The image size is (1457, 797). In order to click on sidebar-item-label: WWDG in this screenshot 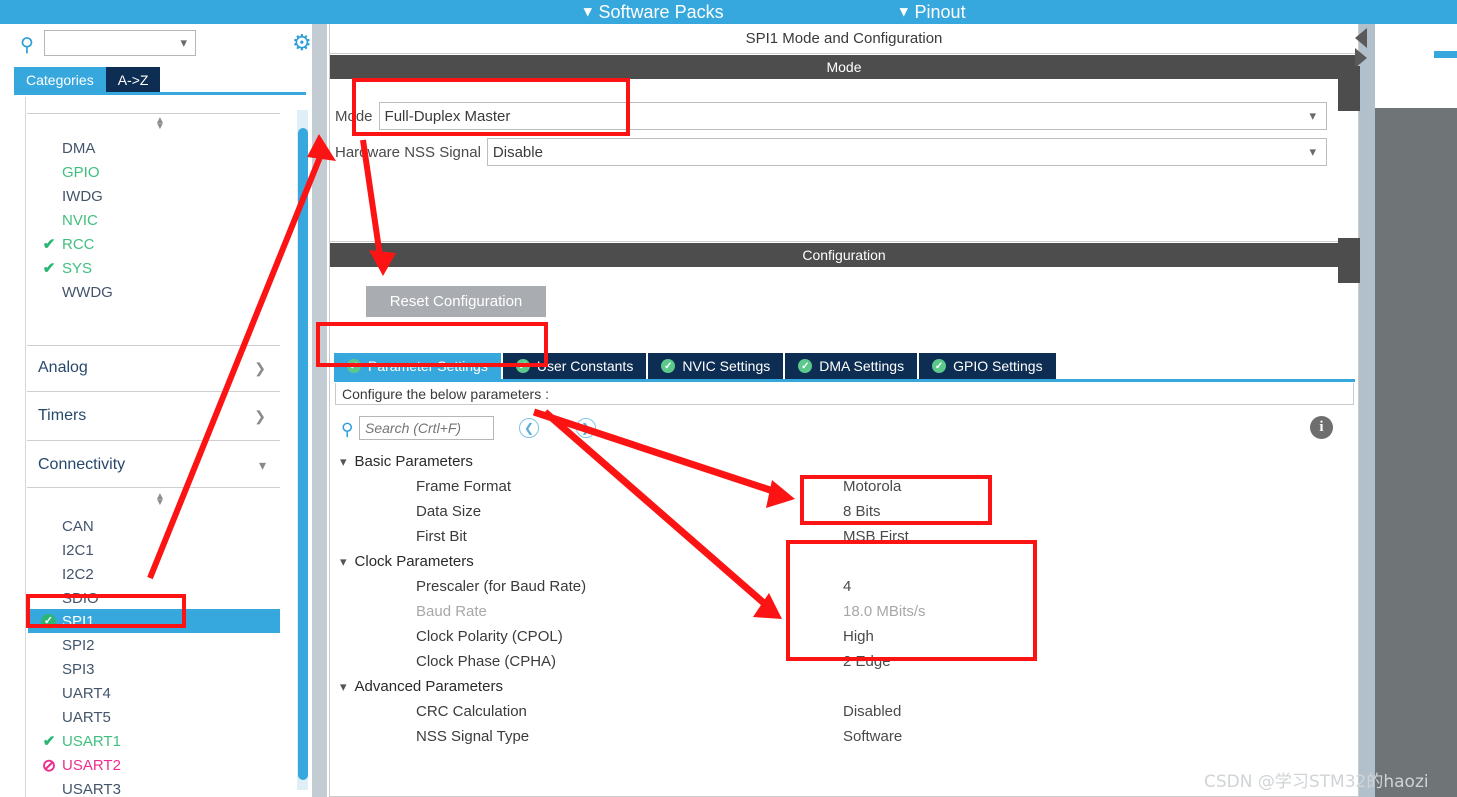, I will do `click(87, 292)`.